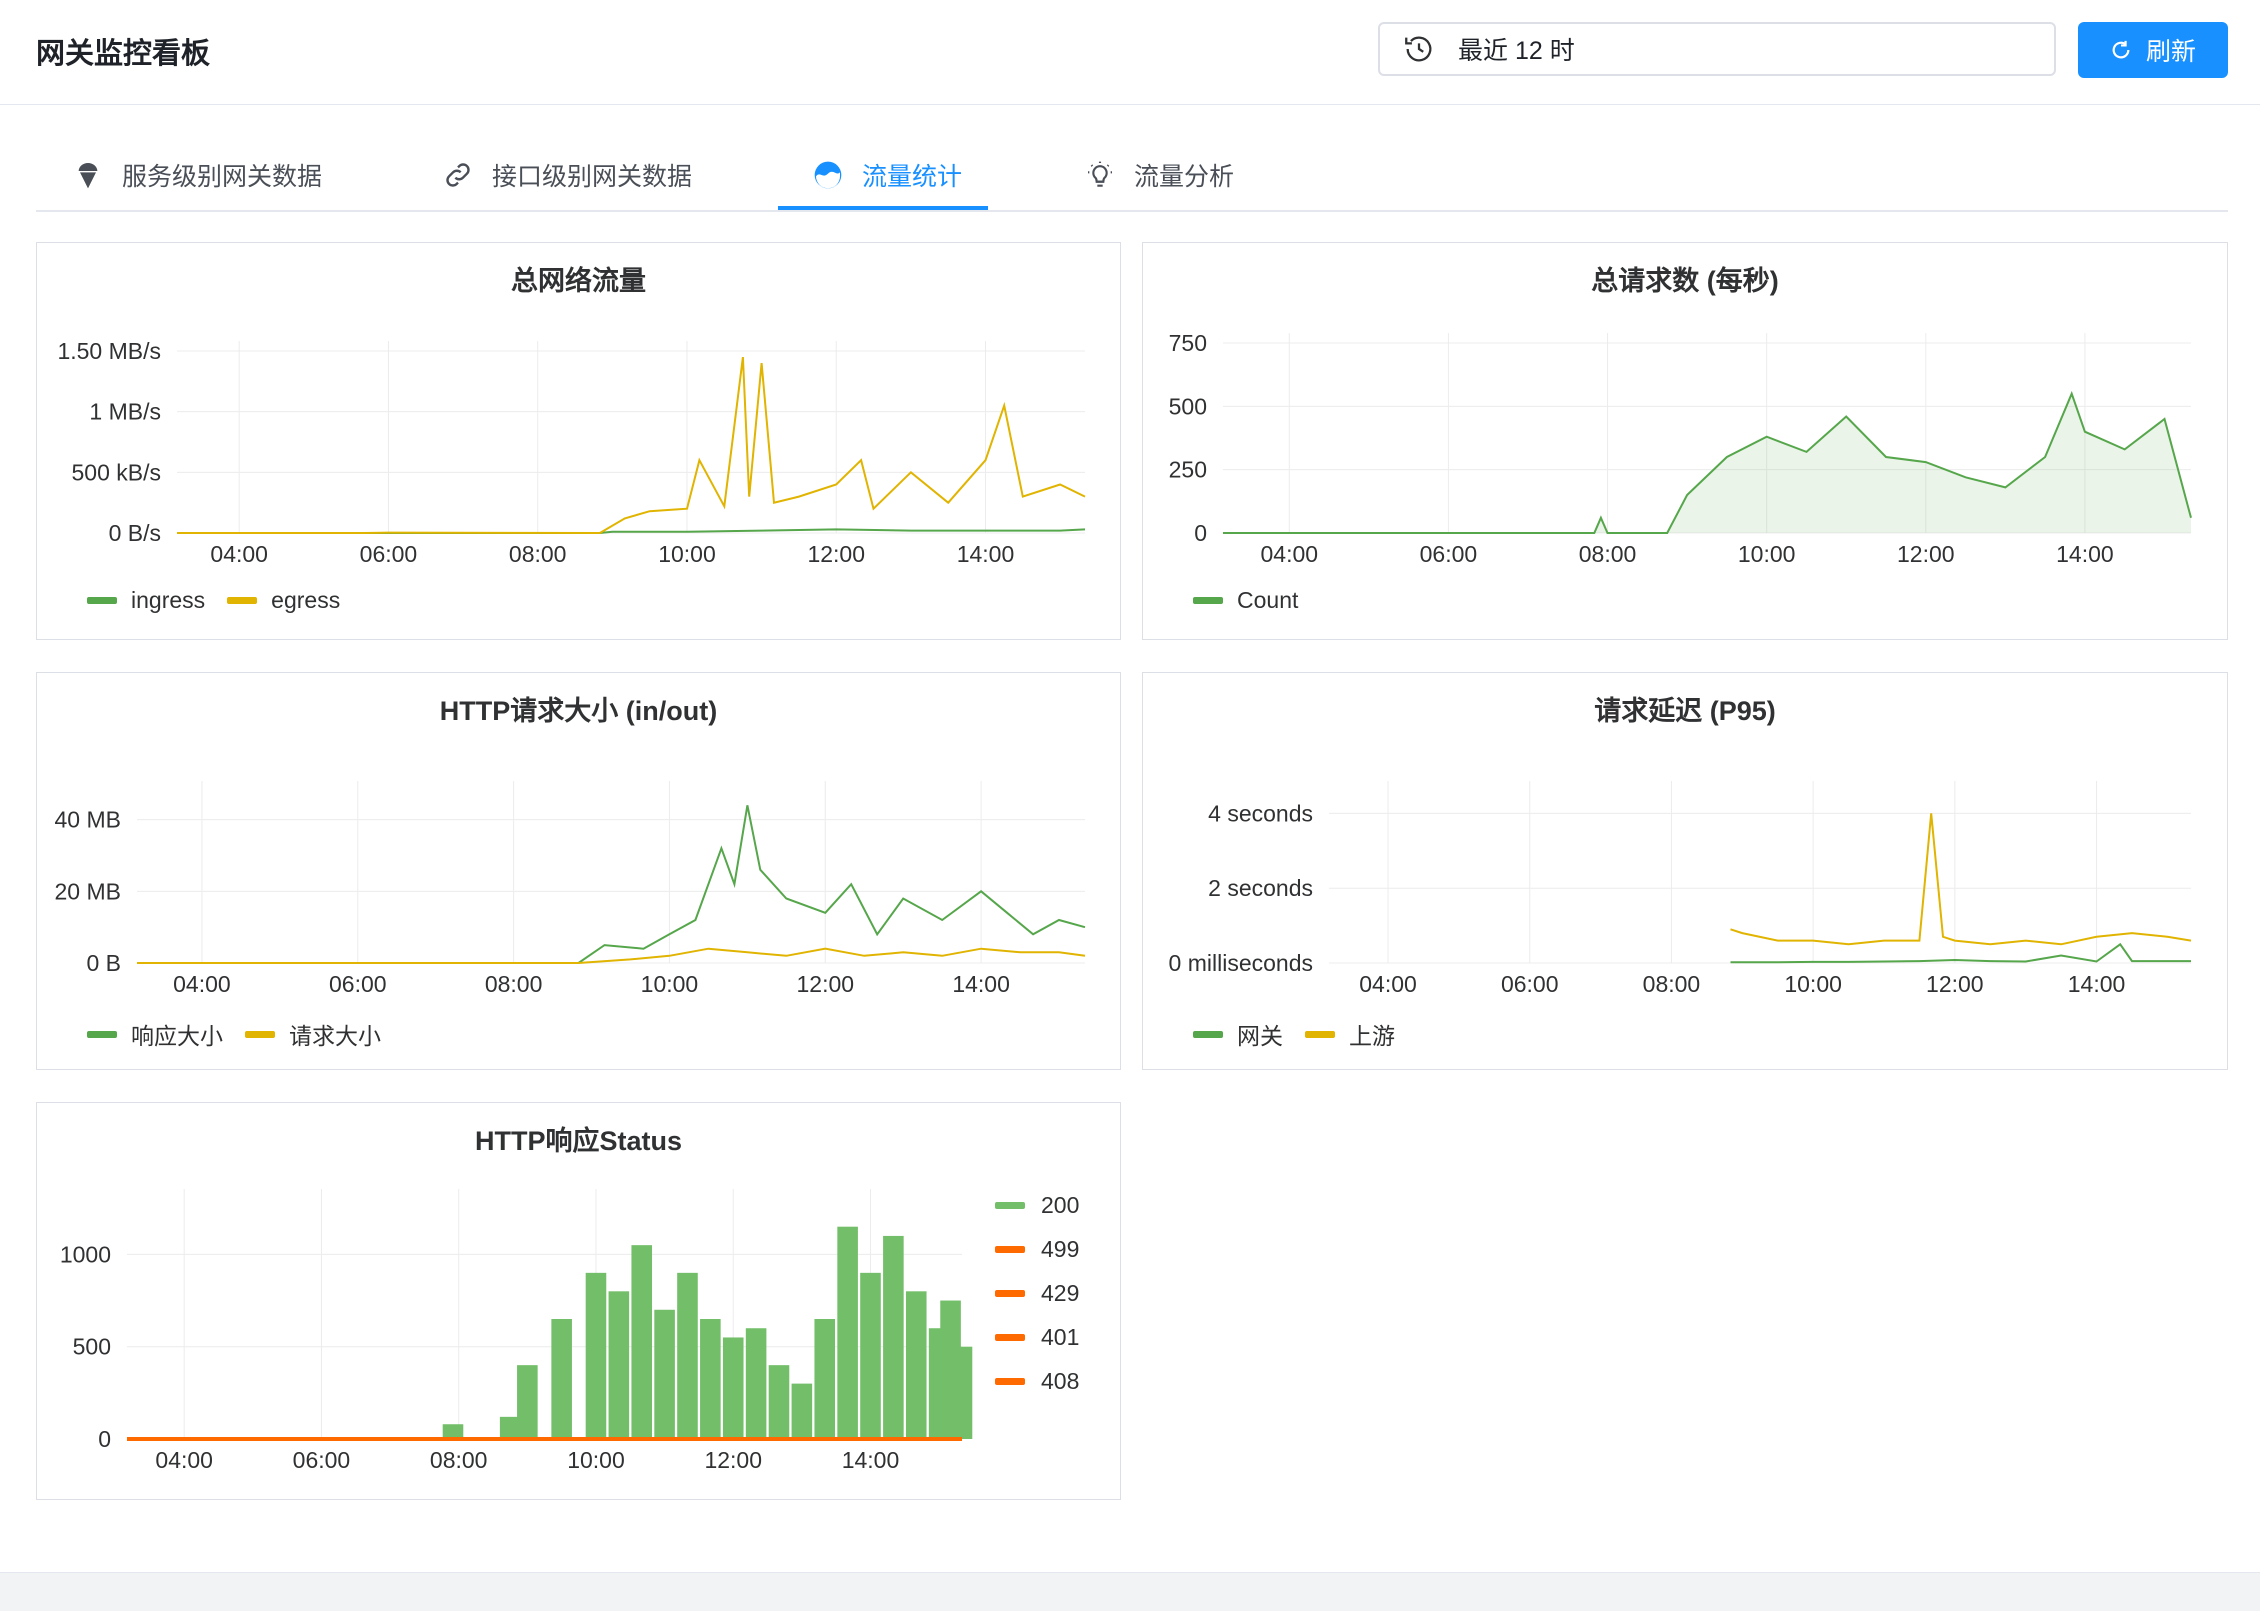 The width and height of the screenshot is (2260, 1611). I want to click on link-icon, so click(458, 175).